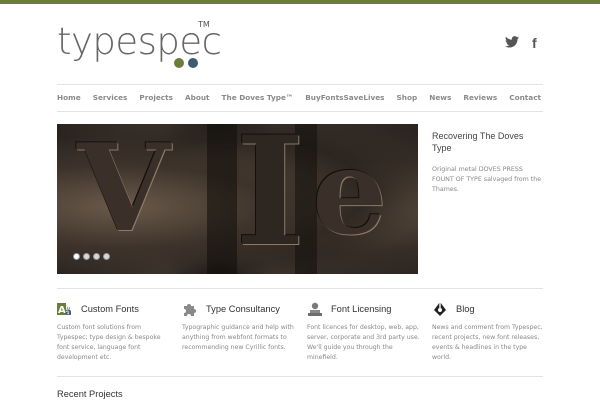  Describe the element at coordinates (64, 310) in the screenshot. I see `fonts-icon: A ä` at that location.